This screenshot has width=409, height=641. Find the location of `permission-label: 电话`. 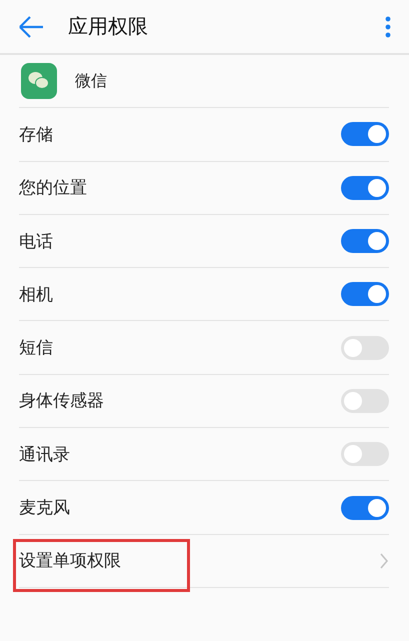

permission-label: 电话 is located at coordinates (36, 241).